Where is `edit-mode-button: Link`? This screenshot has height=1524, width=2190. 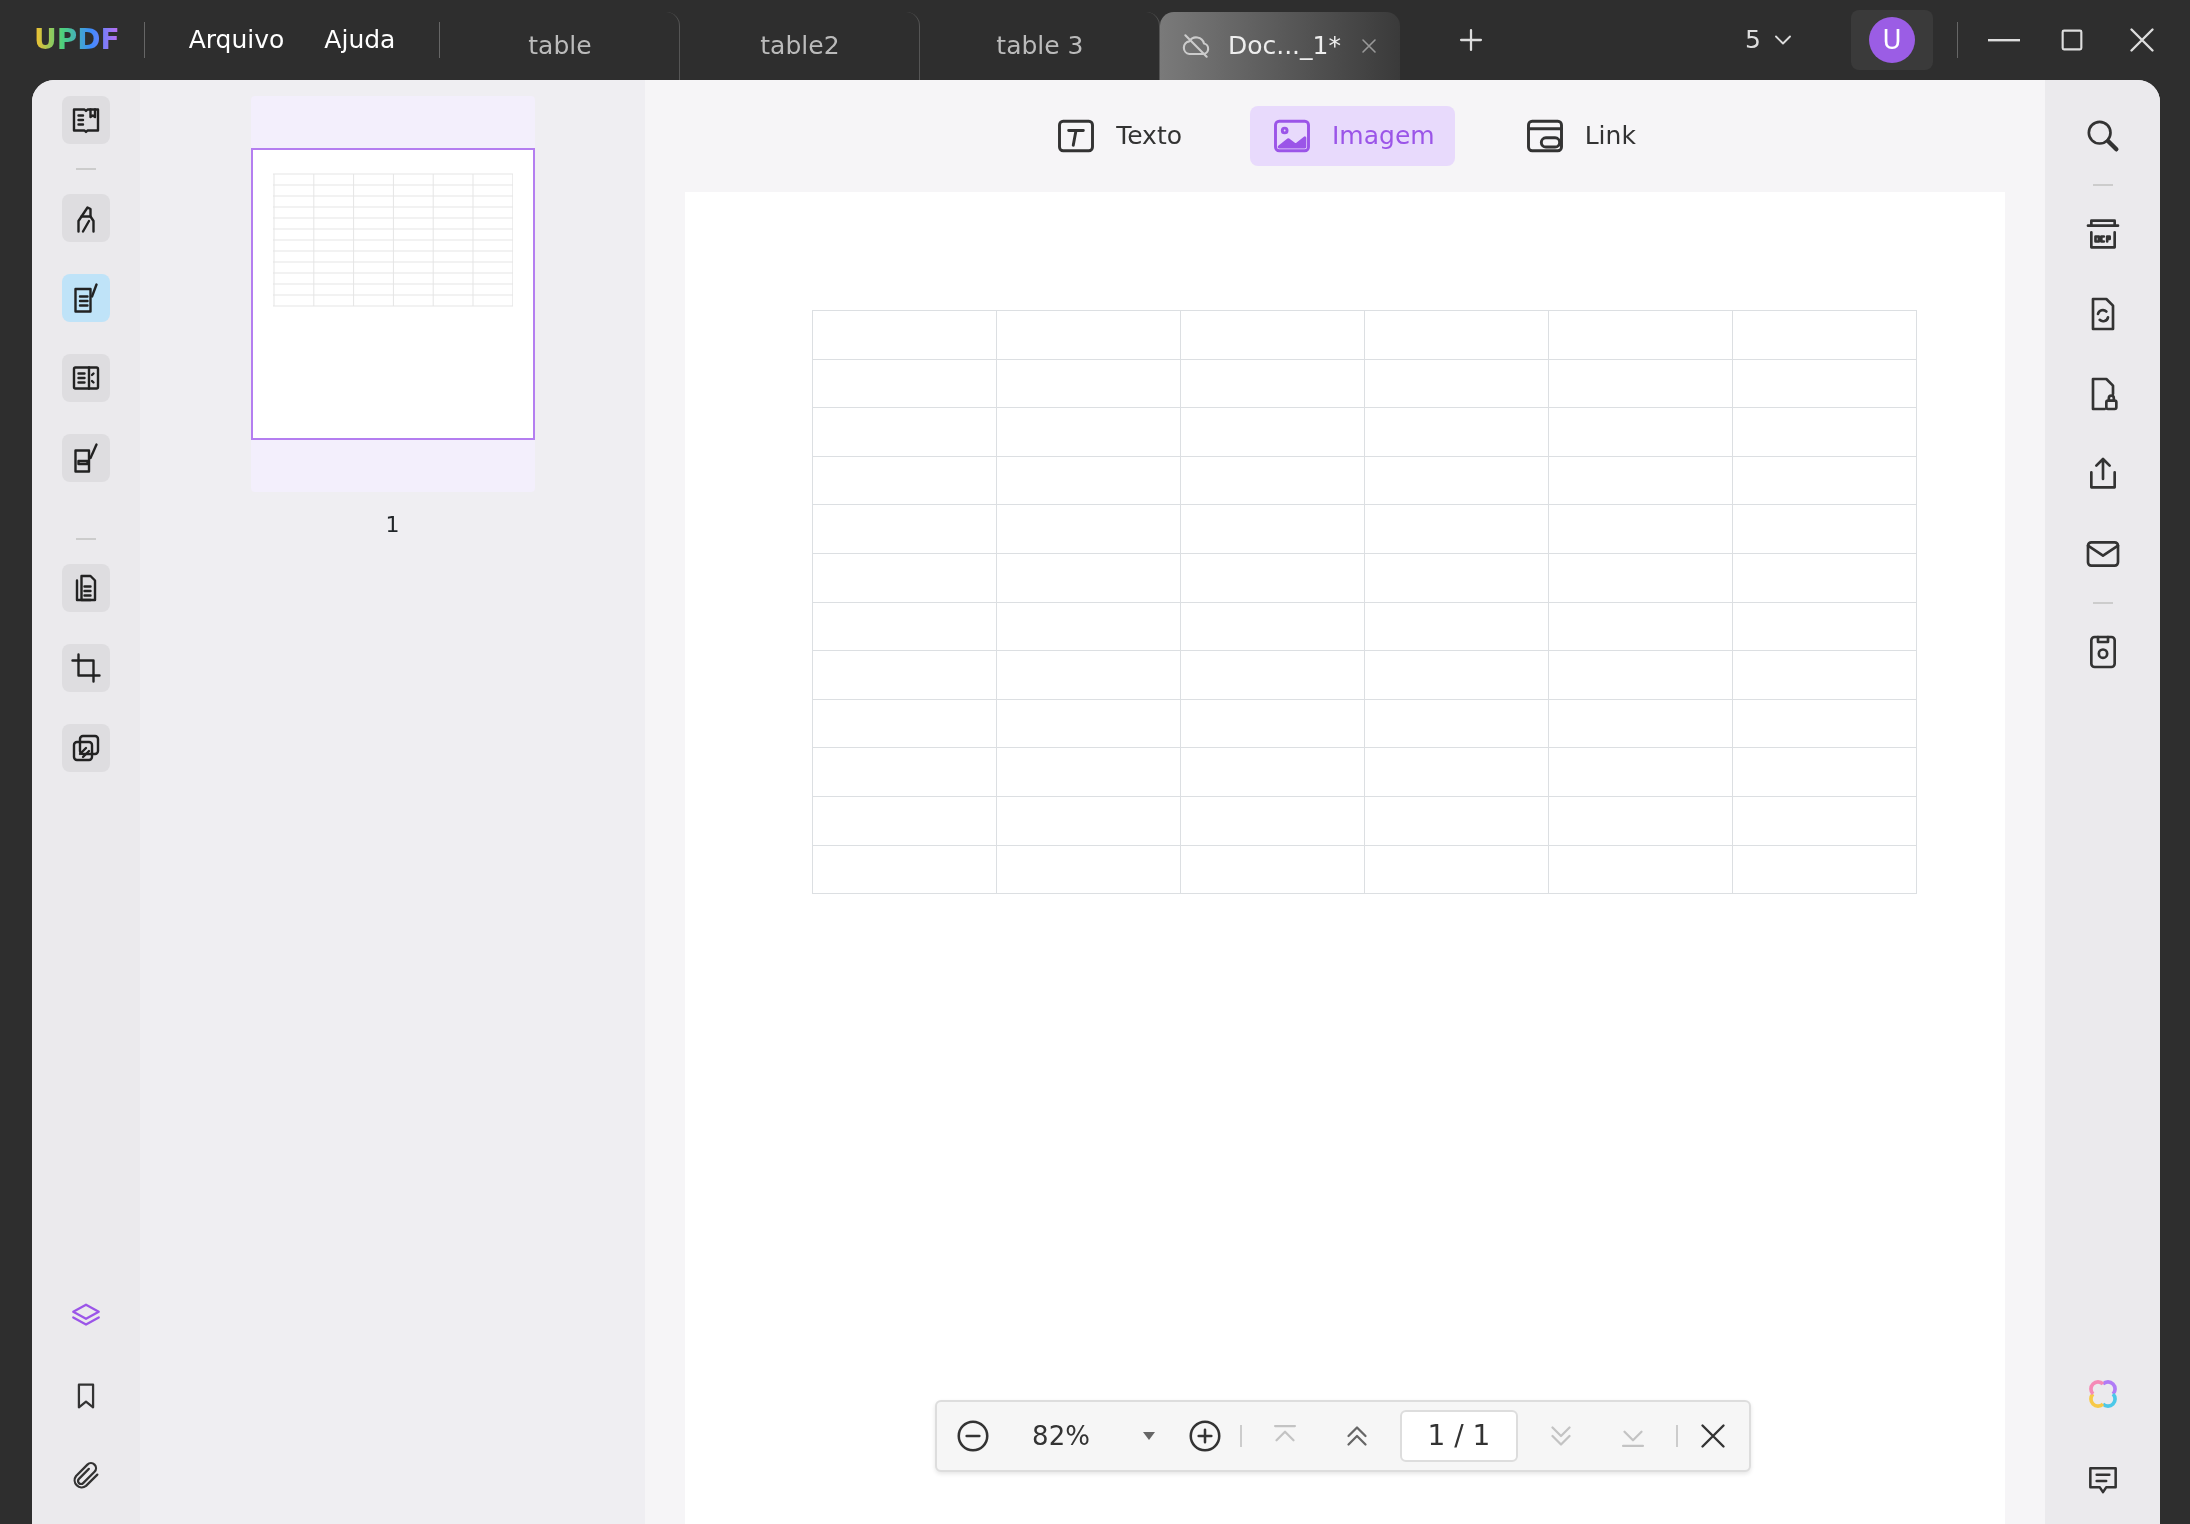
edit-mode-button: Link is located at coordinates (1579, 136).